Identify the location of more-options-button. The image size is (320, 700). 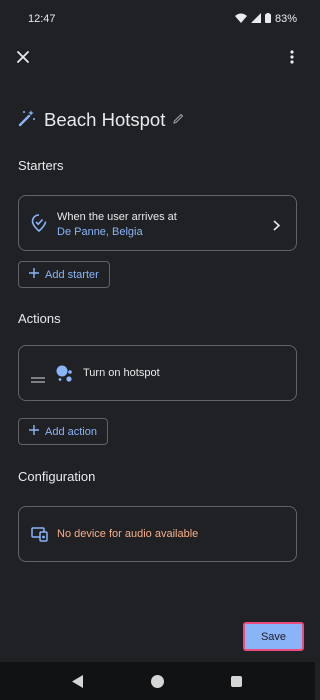
(292, 59).